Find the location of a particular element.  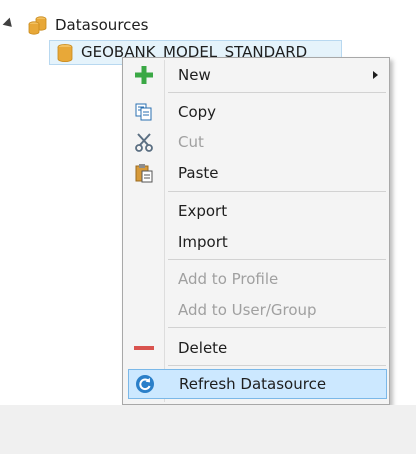

menu-item-copy: Copy is located at coordinates (256, 112).